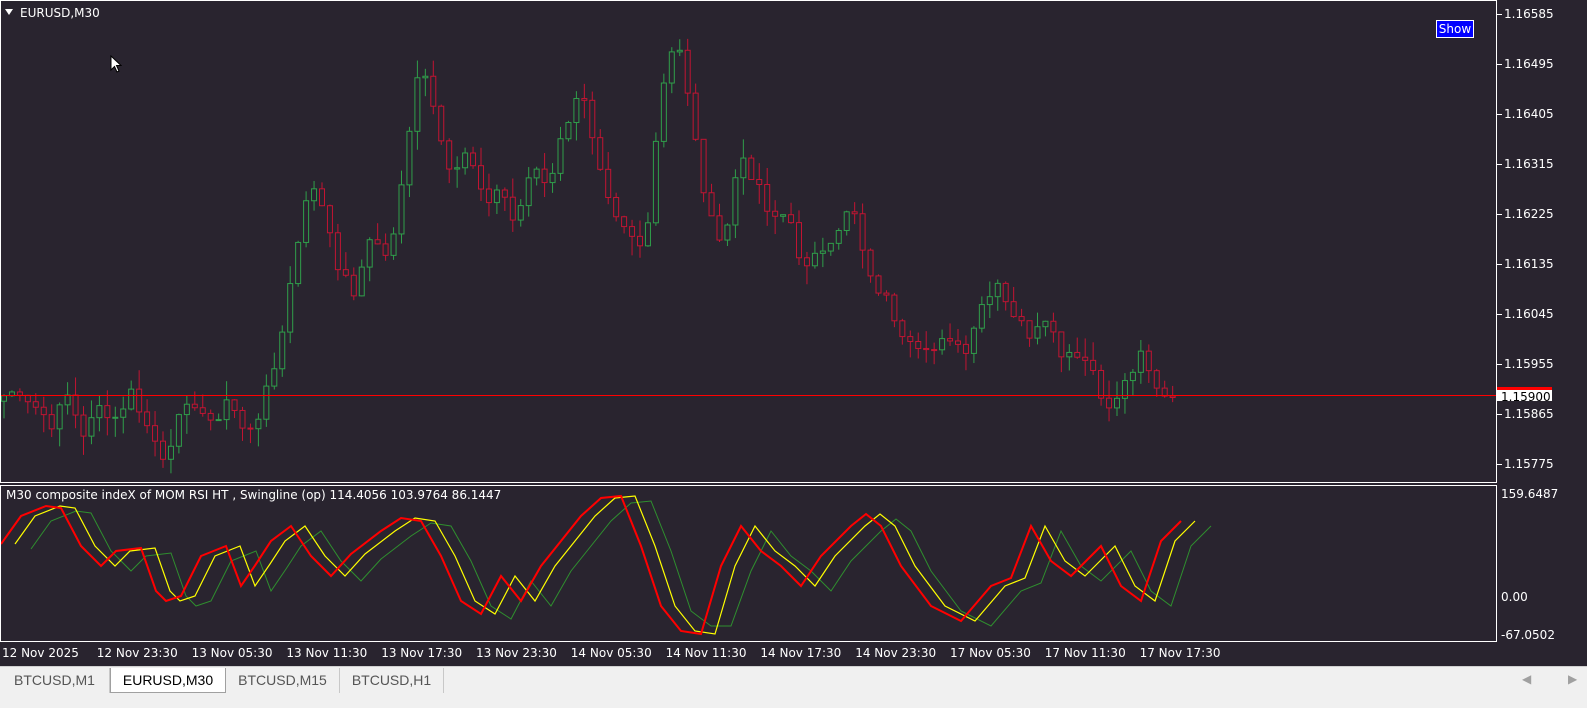 The width and height of the screenshot is (1587, 708). I want to click on price-label: 1.15865, so click(1529, 414).